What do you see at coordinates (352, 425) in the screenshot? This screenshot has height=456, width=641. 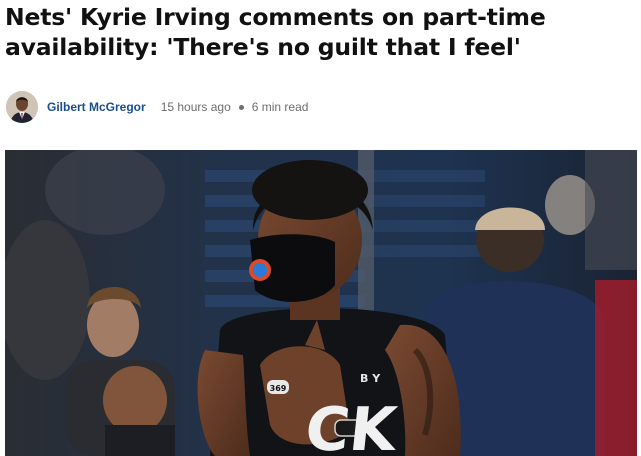 I see `jersey-letters: CK` at bounding box center [352, 425].